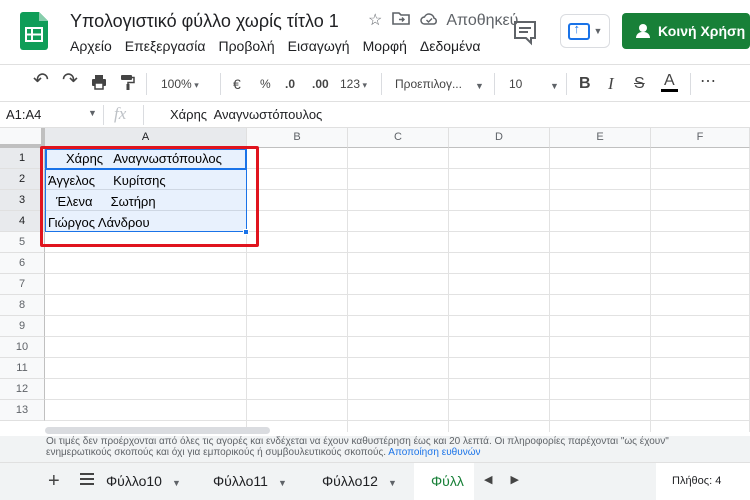 The width and height of the screenshot is (750, 500). I want to click on horizontal-scrollbar, so click(157, 430).